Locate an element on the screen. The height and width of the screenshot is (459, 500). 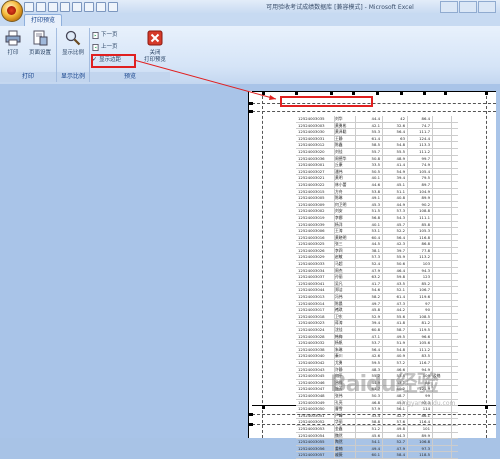
table-cell: 12524003027 is located at coordinates (315, 171).